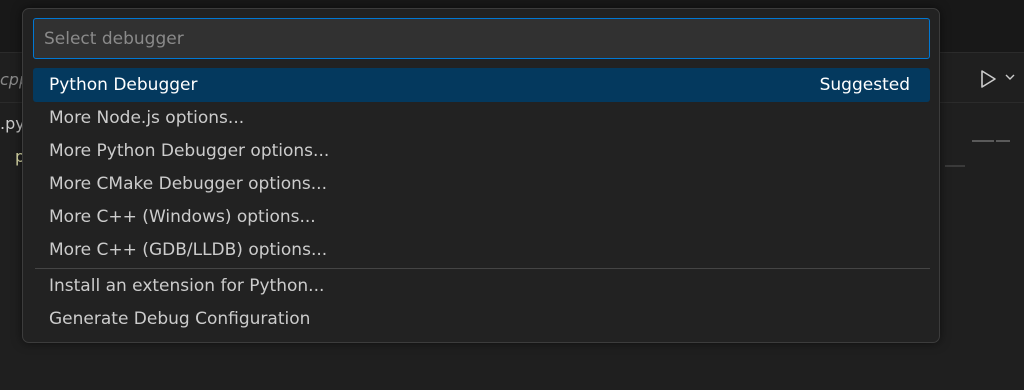 Image resolution: width=1024 pixels, height=390 pixels. What do you see at coordinates (12, 123) in the screenshot?
I see `editor-file-label: .py` at bounding box center [12, 123].